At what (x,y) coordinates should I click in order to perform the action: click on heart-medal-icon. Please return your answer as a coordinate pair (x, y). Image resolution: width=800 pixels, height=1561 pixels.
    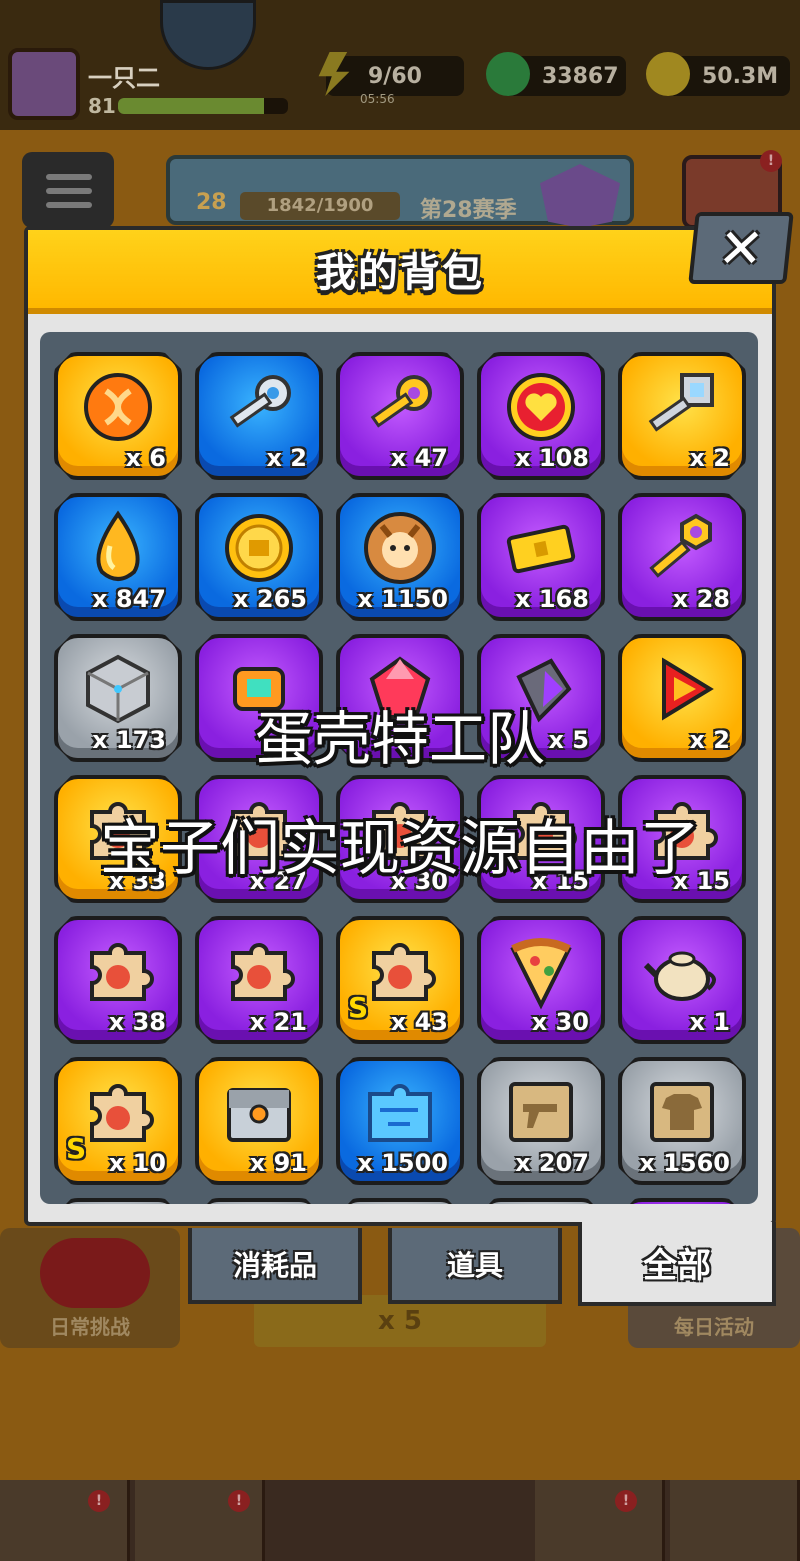
    Looking at the image, I should click on (541, 409).